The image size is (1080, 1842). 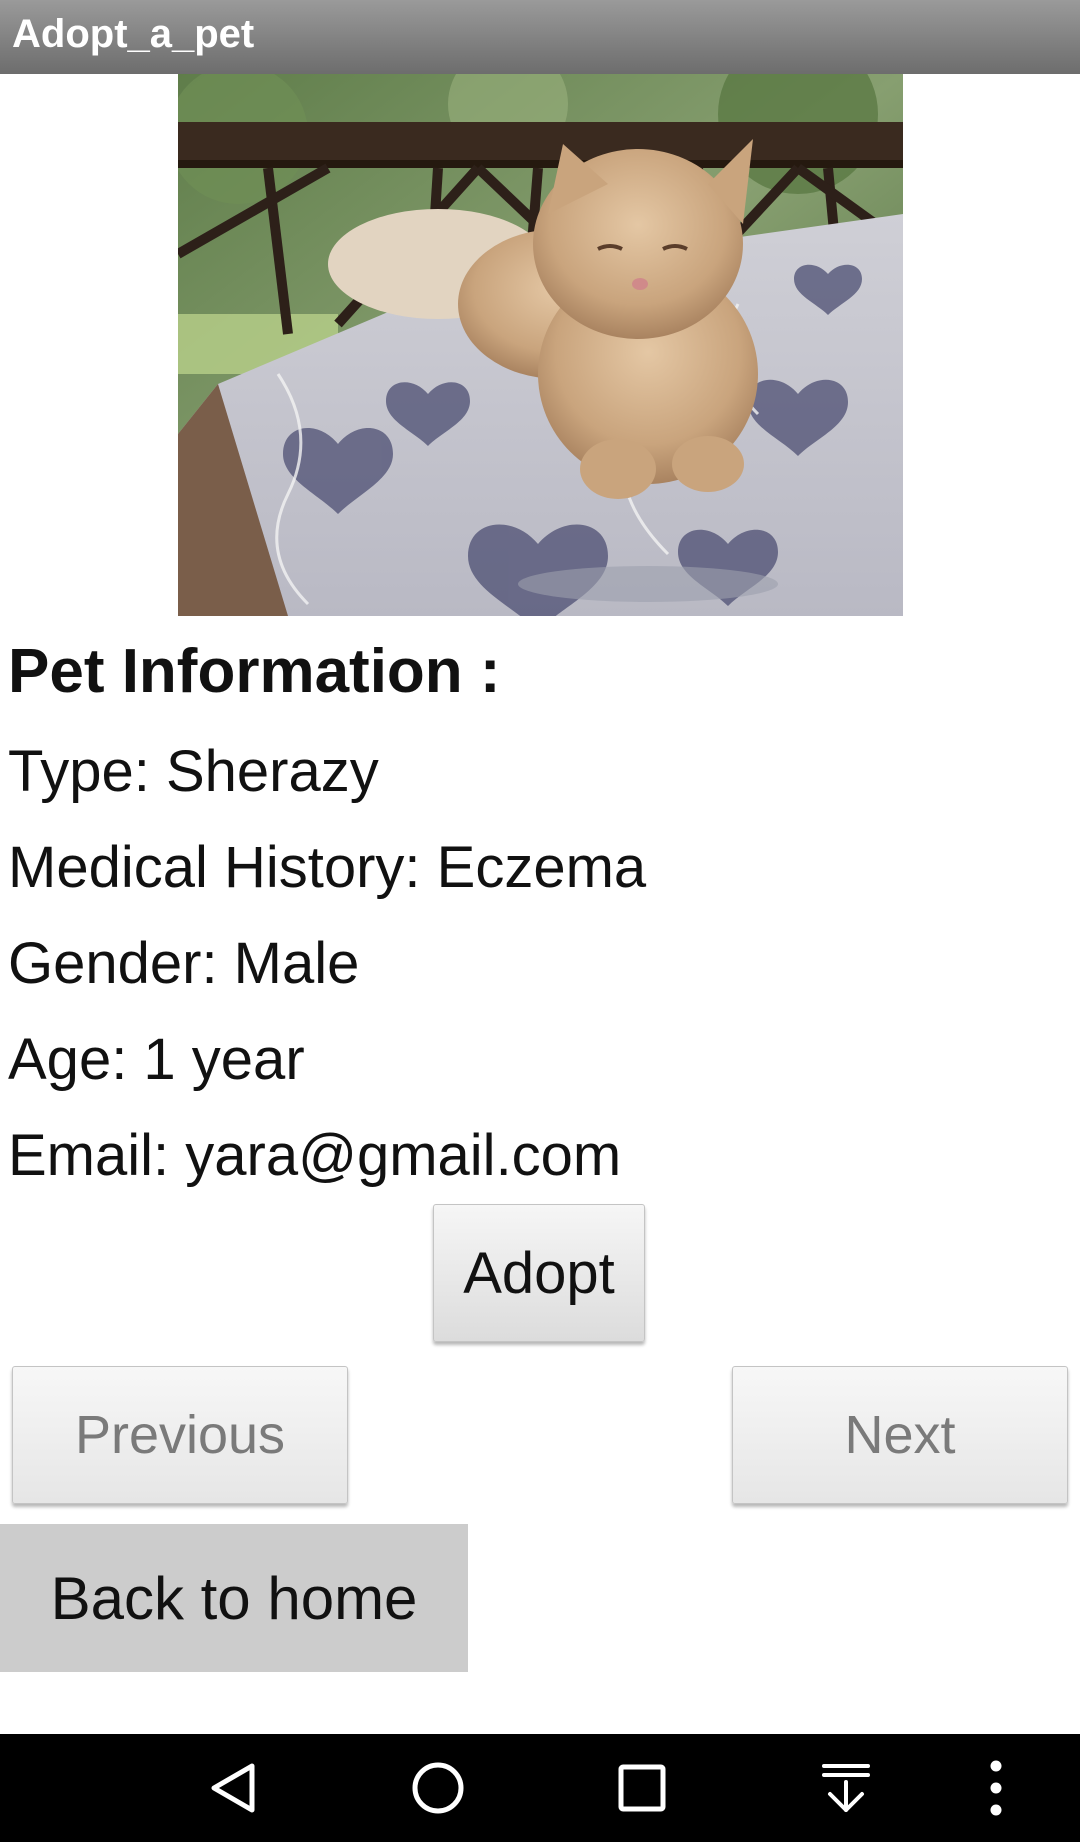 I want to click on next-button: Next, so click(x=900, y=1435).